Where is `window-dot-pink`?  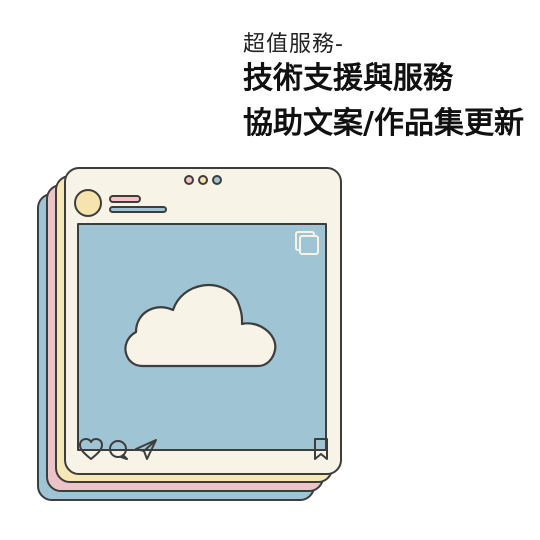
window-dot-pink is located at coordinates (189, 180).